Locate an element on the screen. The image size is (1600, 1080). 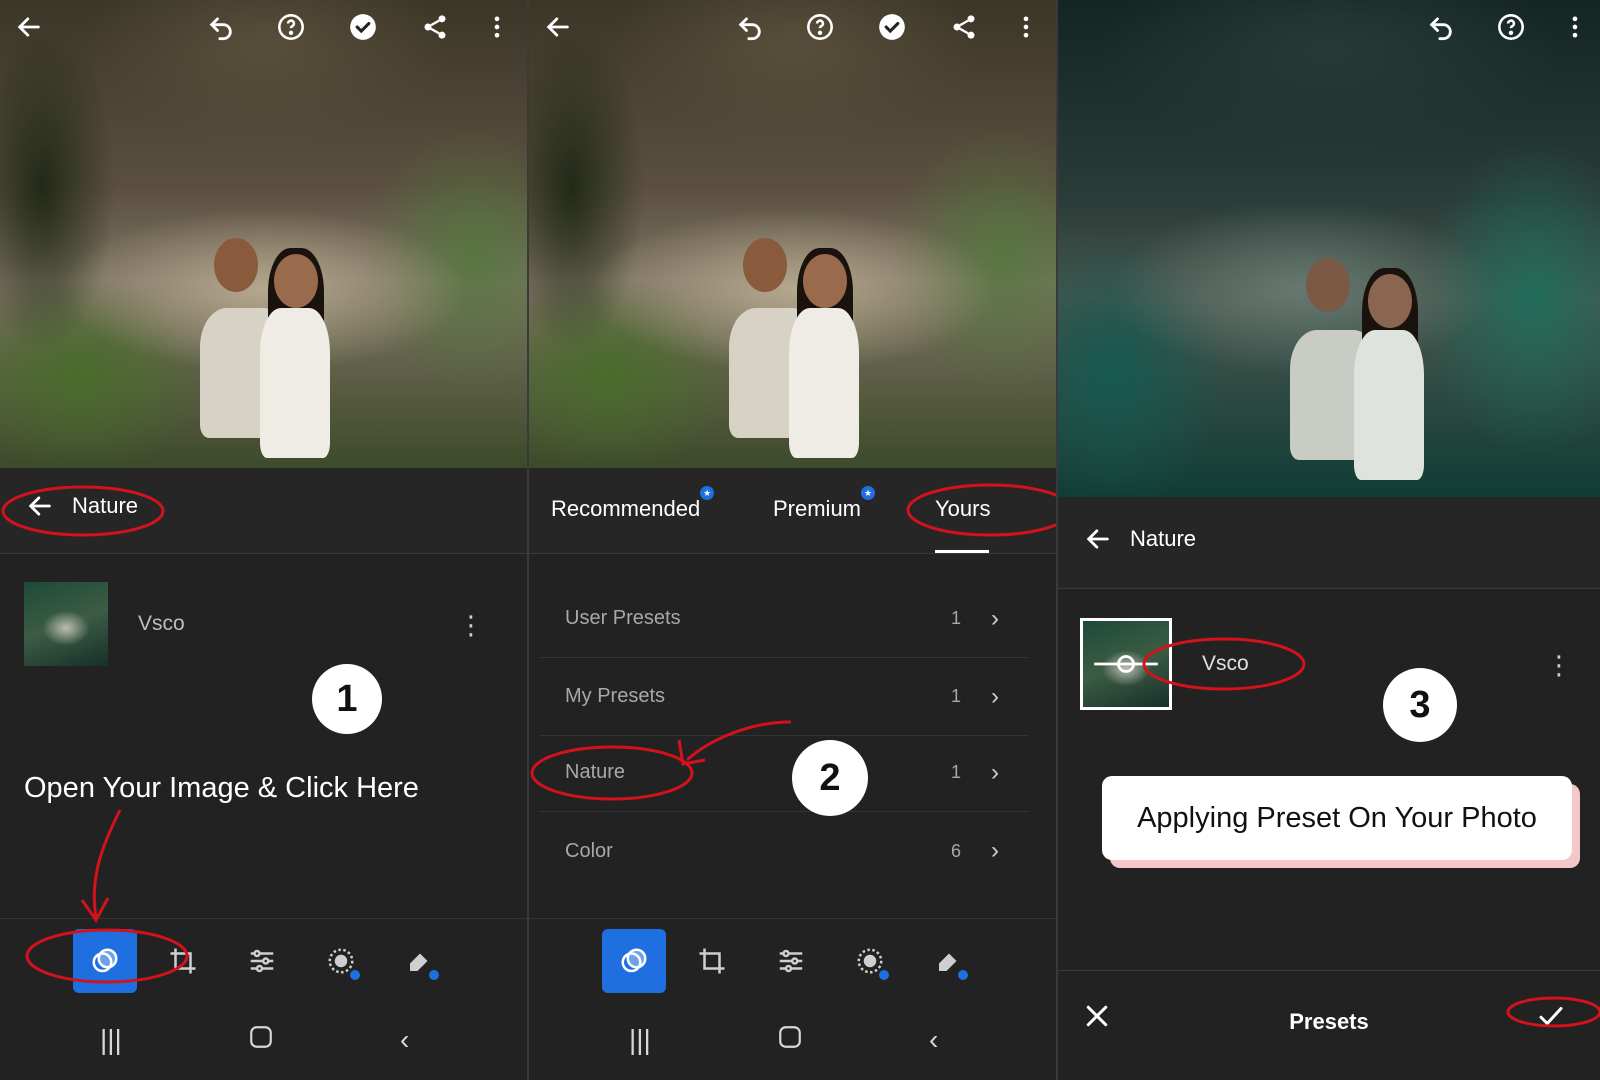
presets-bottom-bar: Presets is located at coordinates (1329, 1025).